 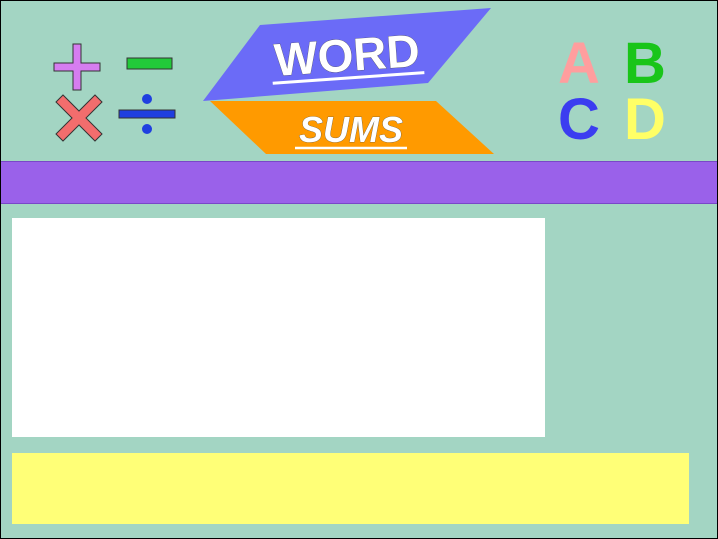 What do you see at coordinates (579, 119) in the screenshot?
I see `letter-c: C` at bounding box center [579, 119].